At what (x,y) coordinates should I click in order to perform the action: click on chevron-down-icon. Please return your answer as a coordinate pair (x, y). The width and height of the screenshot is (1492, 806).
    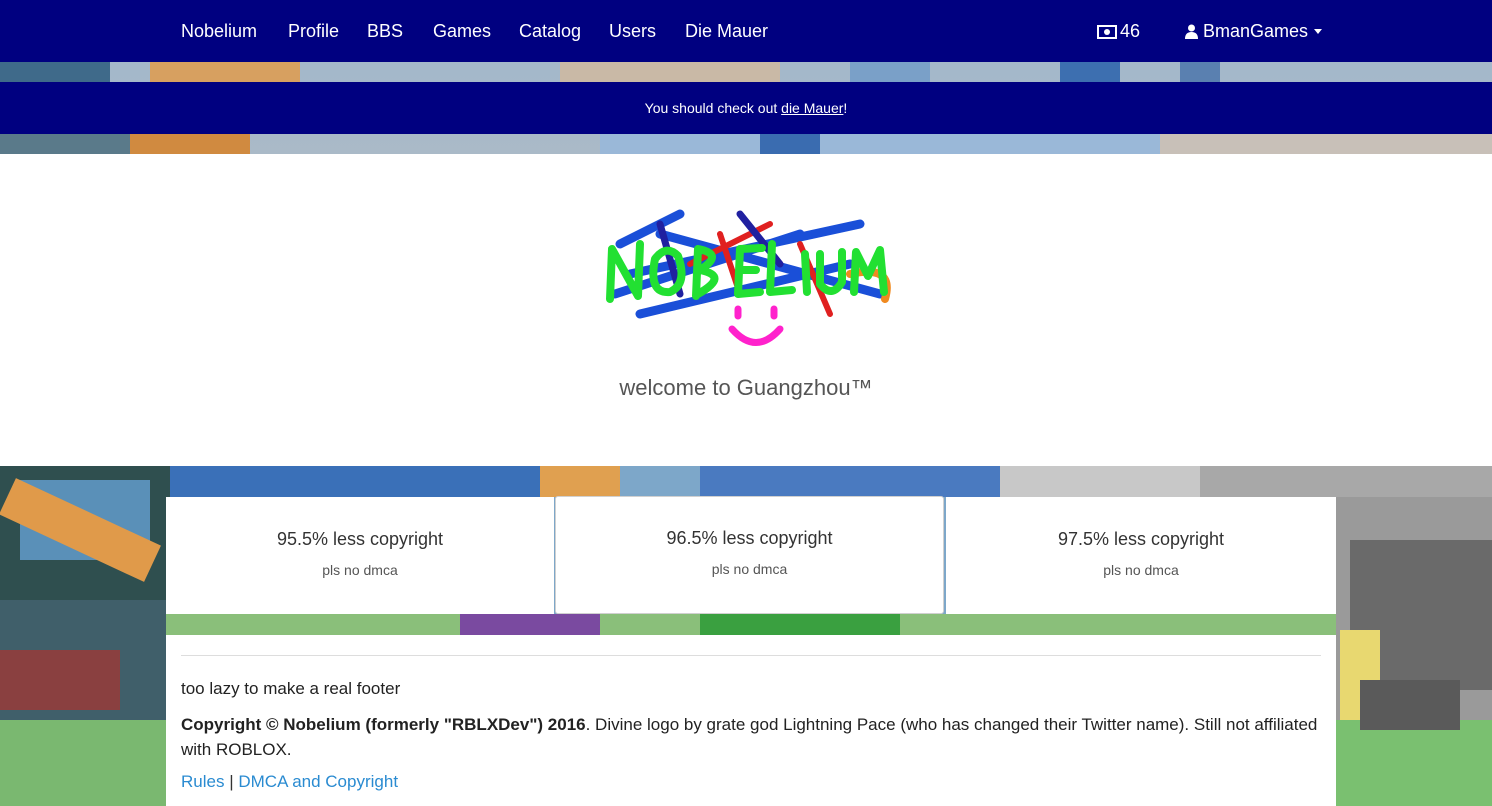
    Looking at the image, I should click on (1318, 31).